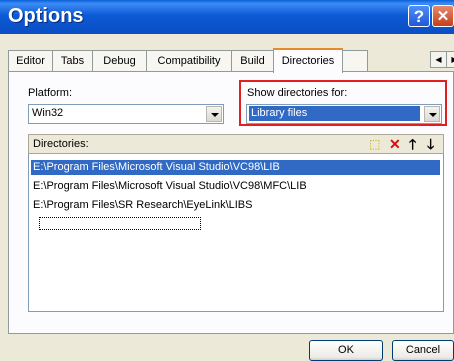 The width and height of the screenshot is (454, 361). What do you see at coordinates (346, 350) in the screenshot?
I see `ok-button: OK` at bounding box center [346, 350].